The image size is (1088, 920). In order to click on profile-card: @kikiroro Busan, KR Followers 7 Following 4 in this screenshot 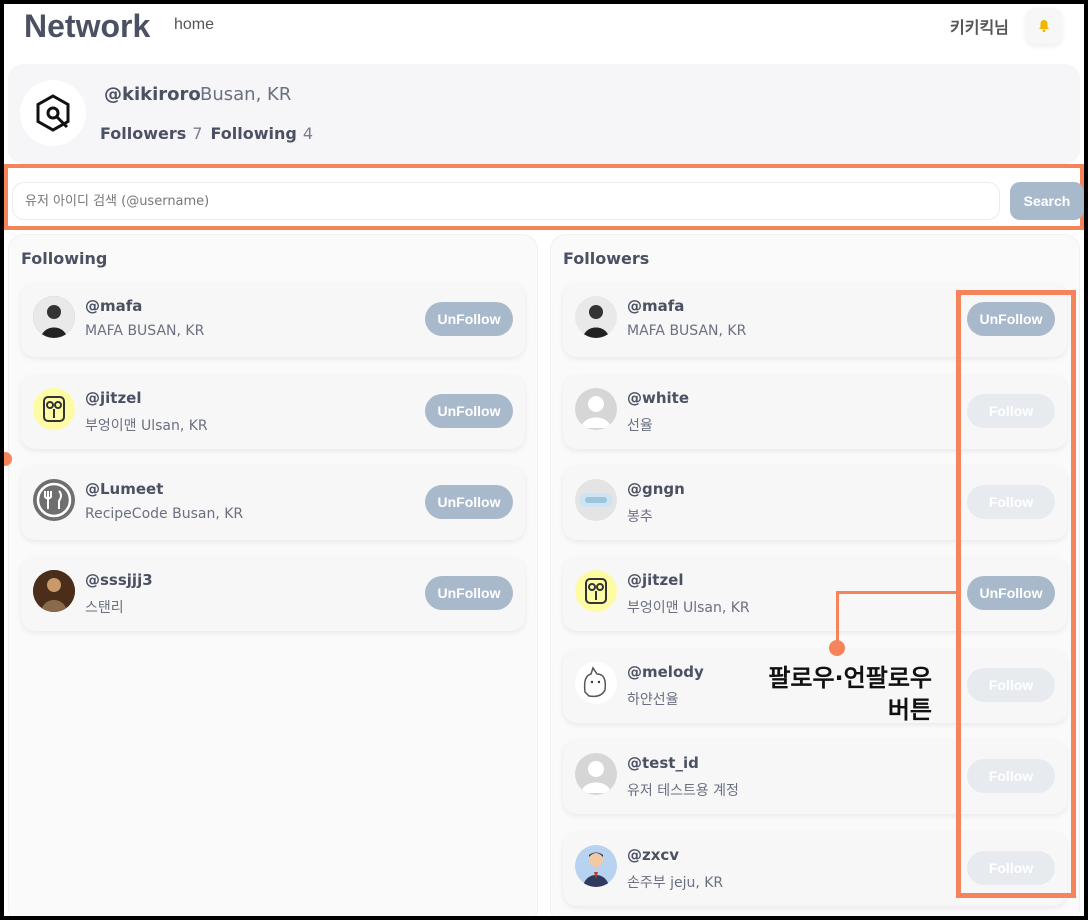, I will do `click(544, 114)`.